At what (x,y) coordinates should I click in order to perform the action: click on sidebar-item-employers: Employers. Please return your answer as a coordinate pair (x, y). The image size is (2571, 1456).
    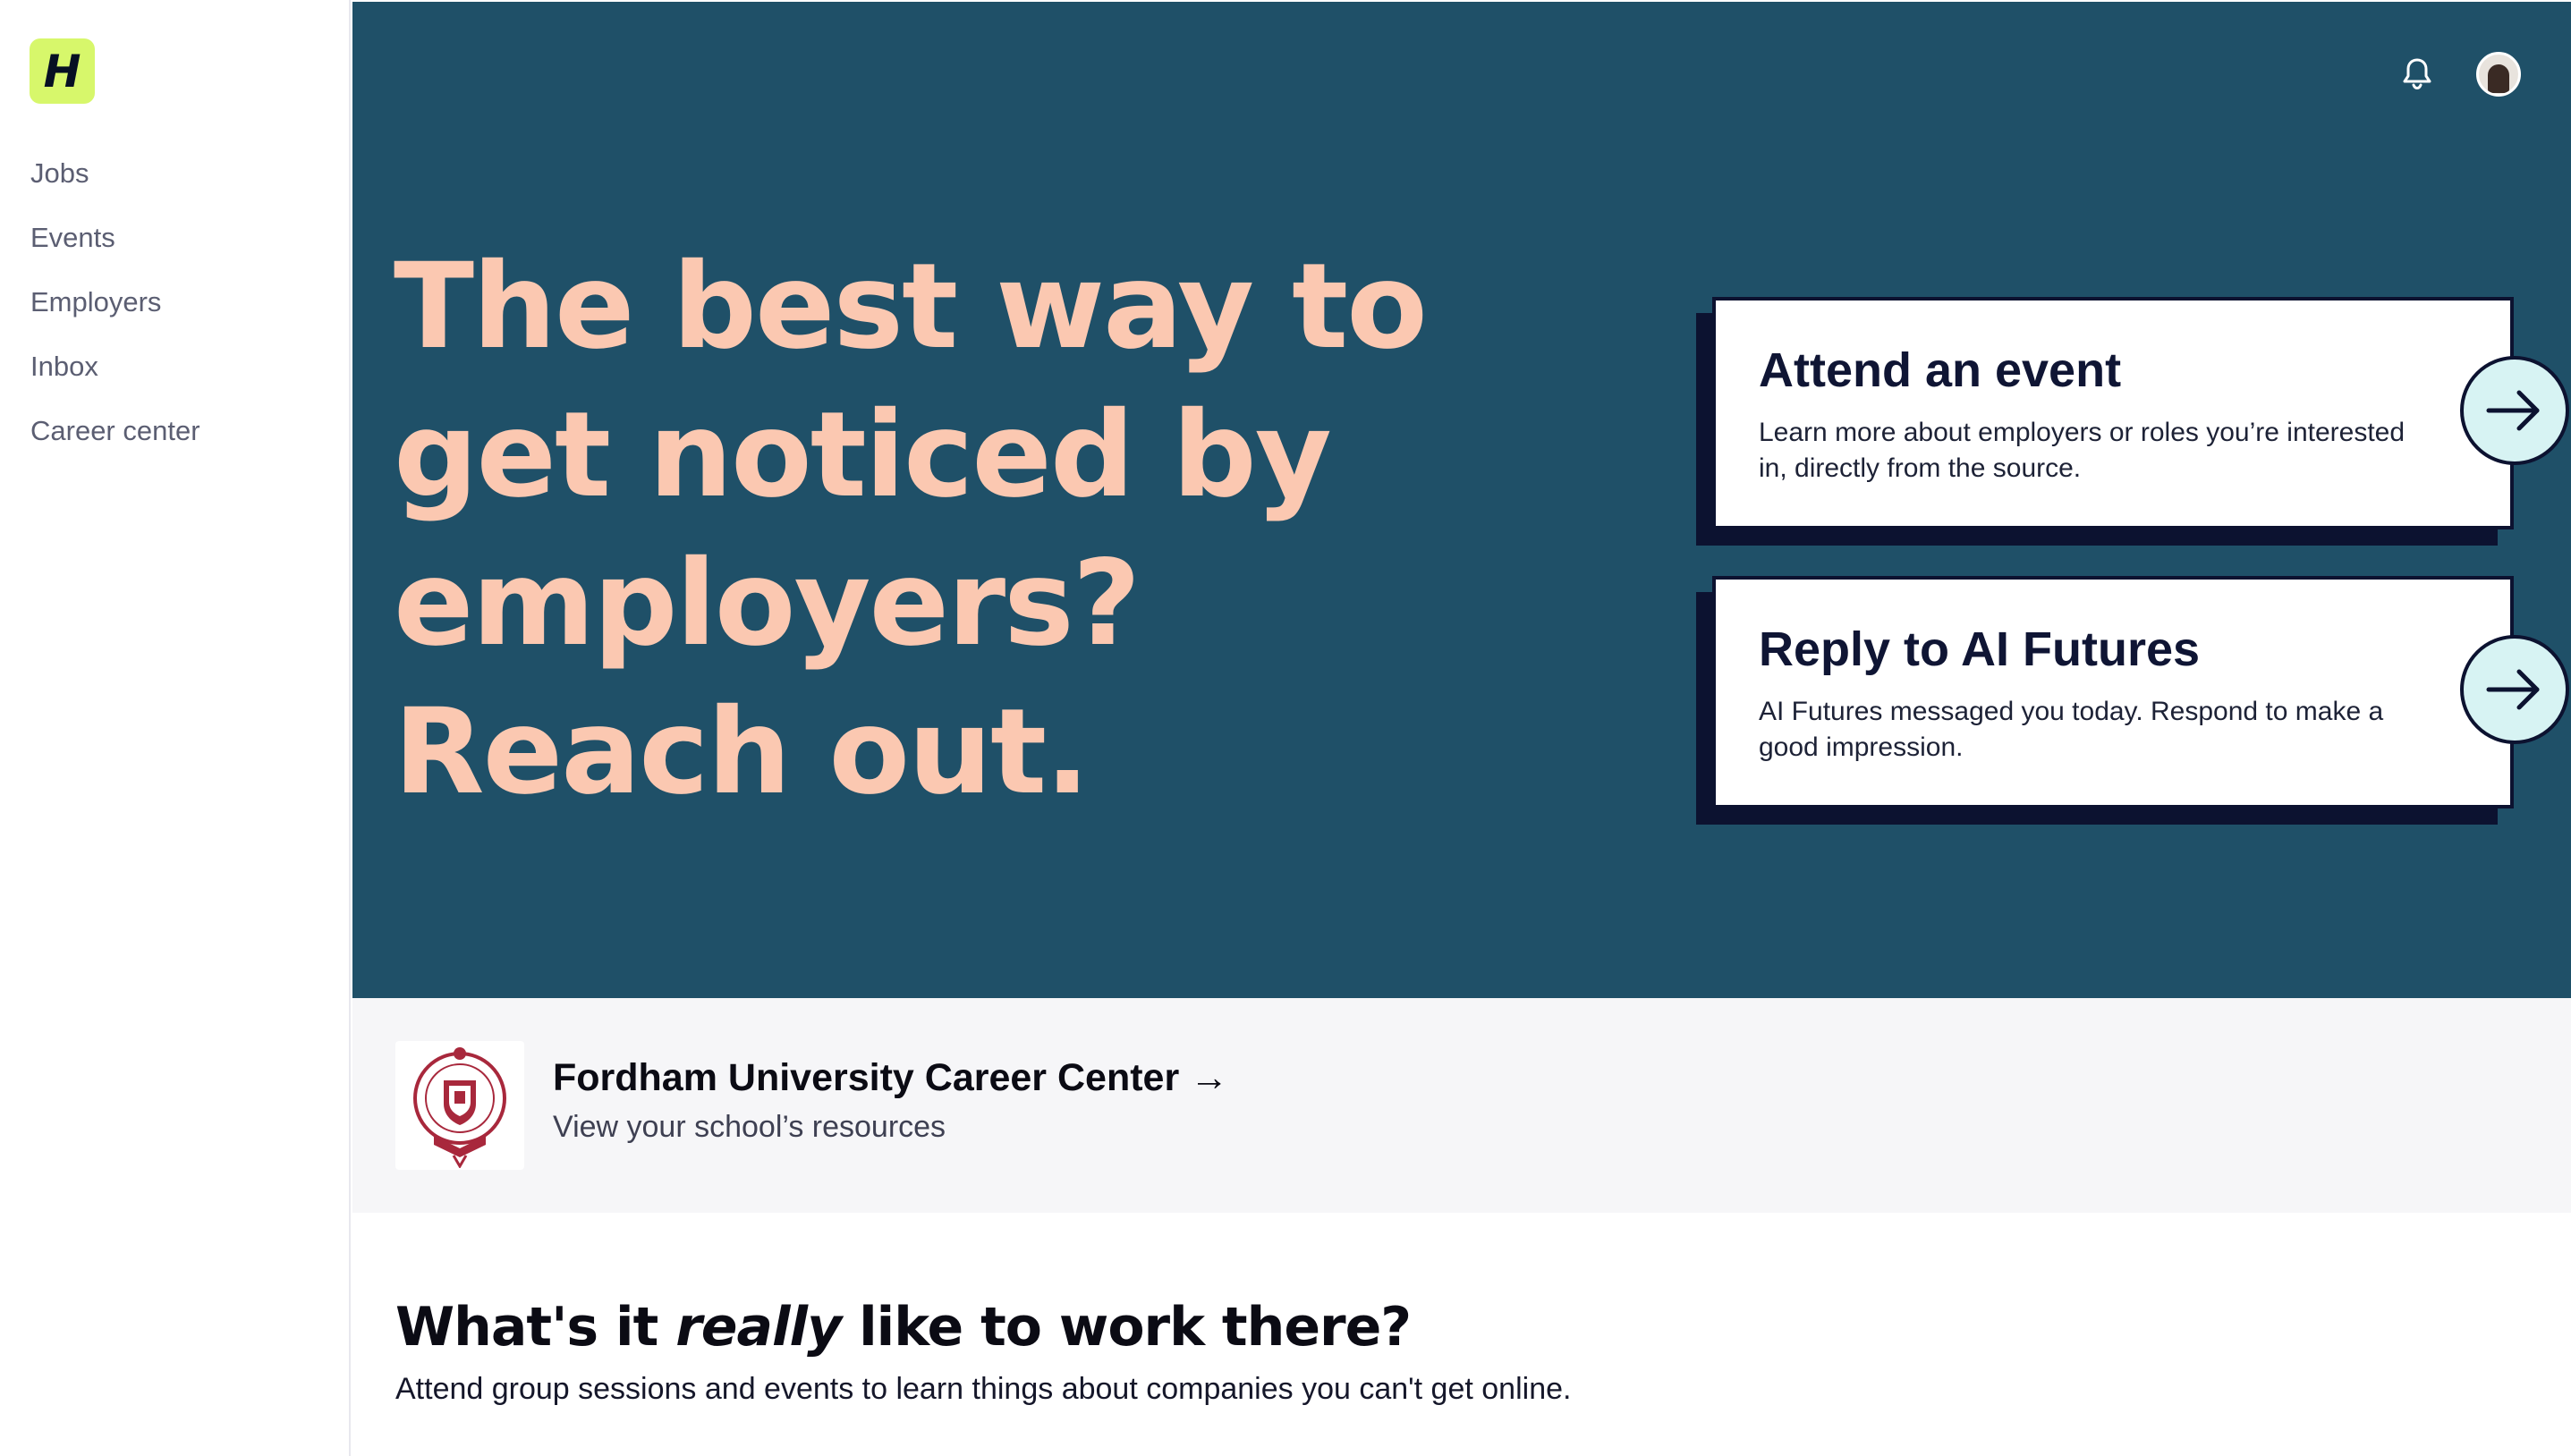
    Looking at the image, I should click on (115, 315).